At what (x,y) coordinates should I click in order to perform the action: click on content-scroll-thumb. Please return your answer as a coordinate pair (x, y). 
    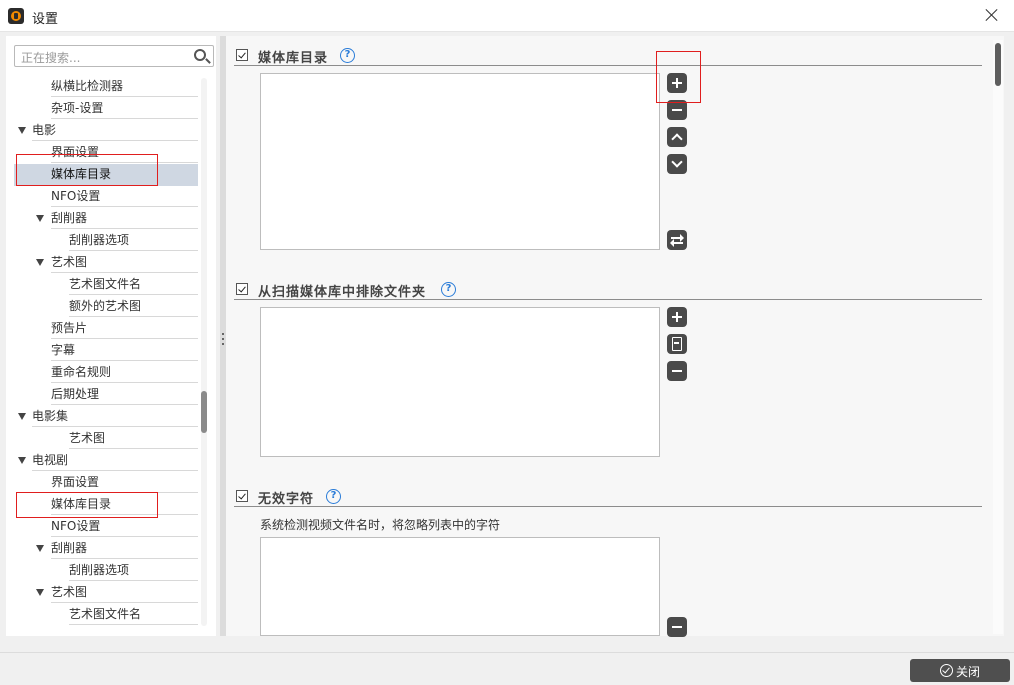
    Looking at the image, I should click on (998, 64).